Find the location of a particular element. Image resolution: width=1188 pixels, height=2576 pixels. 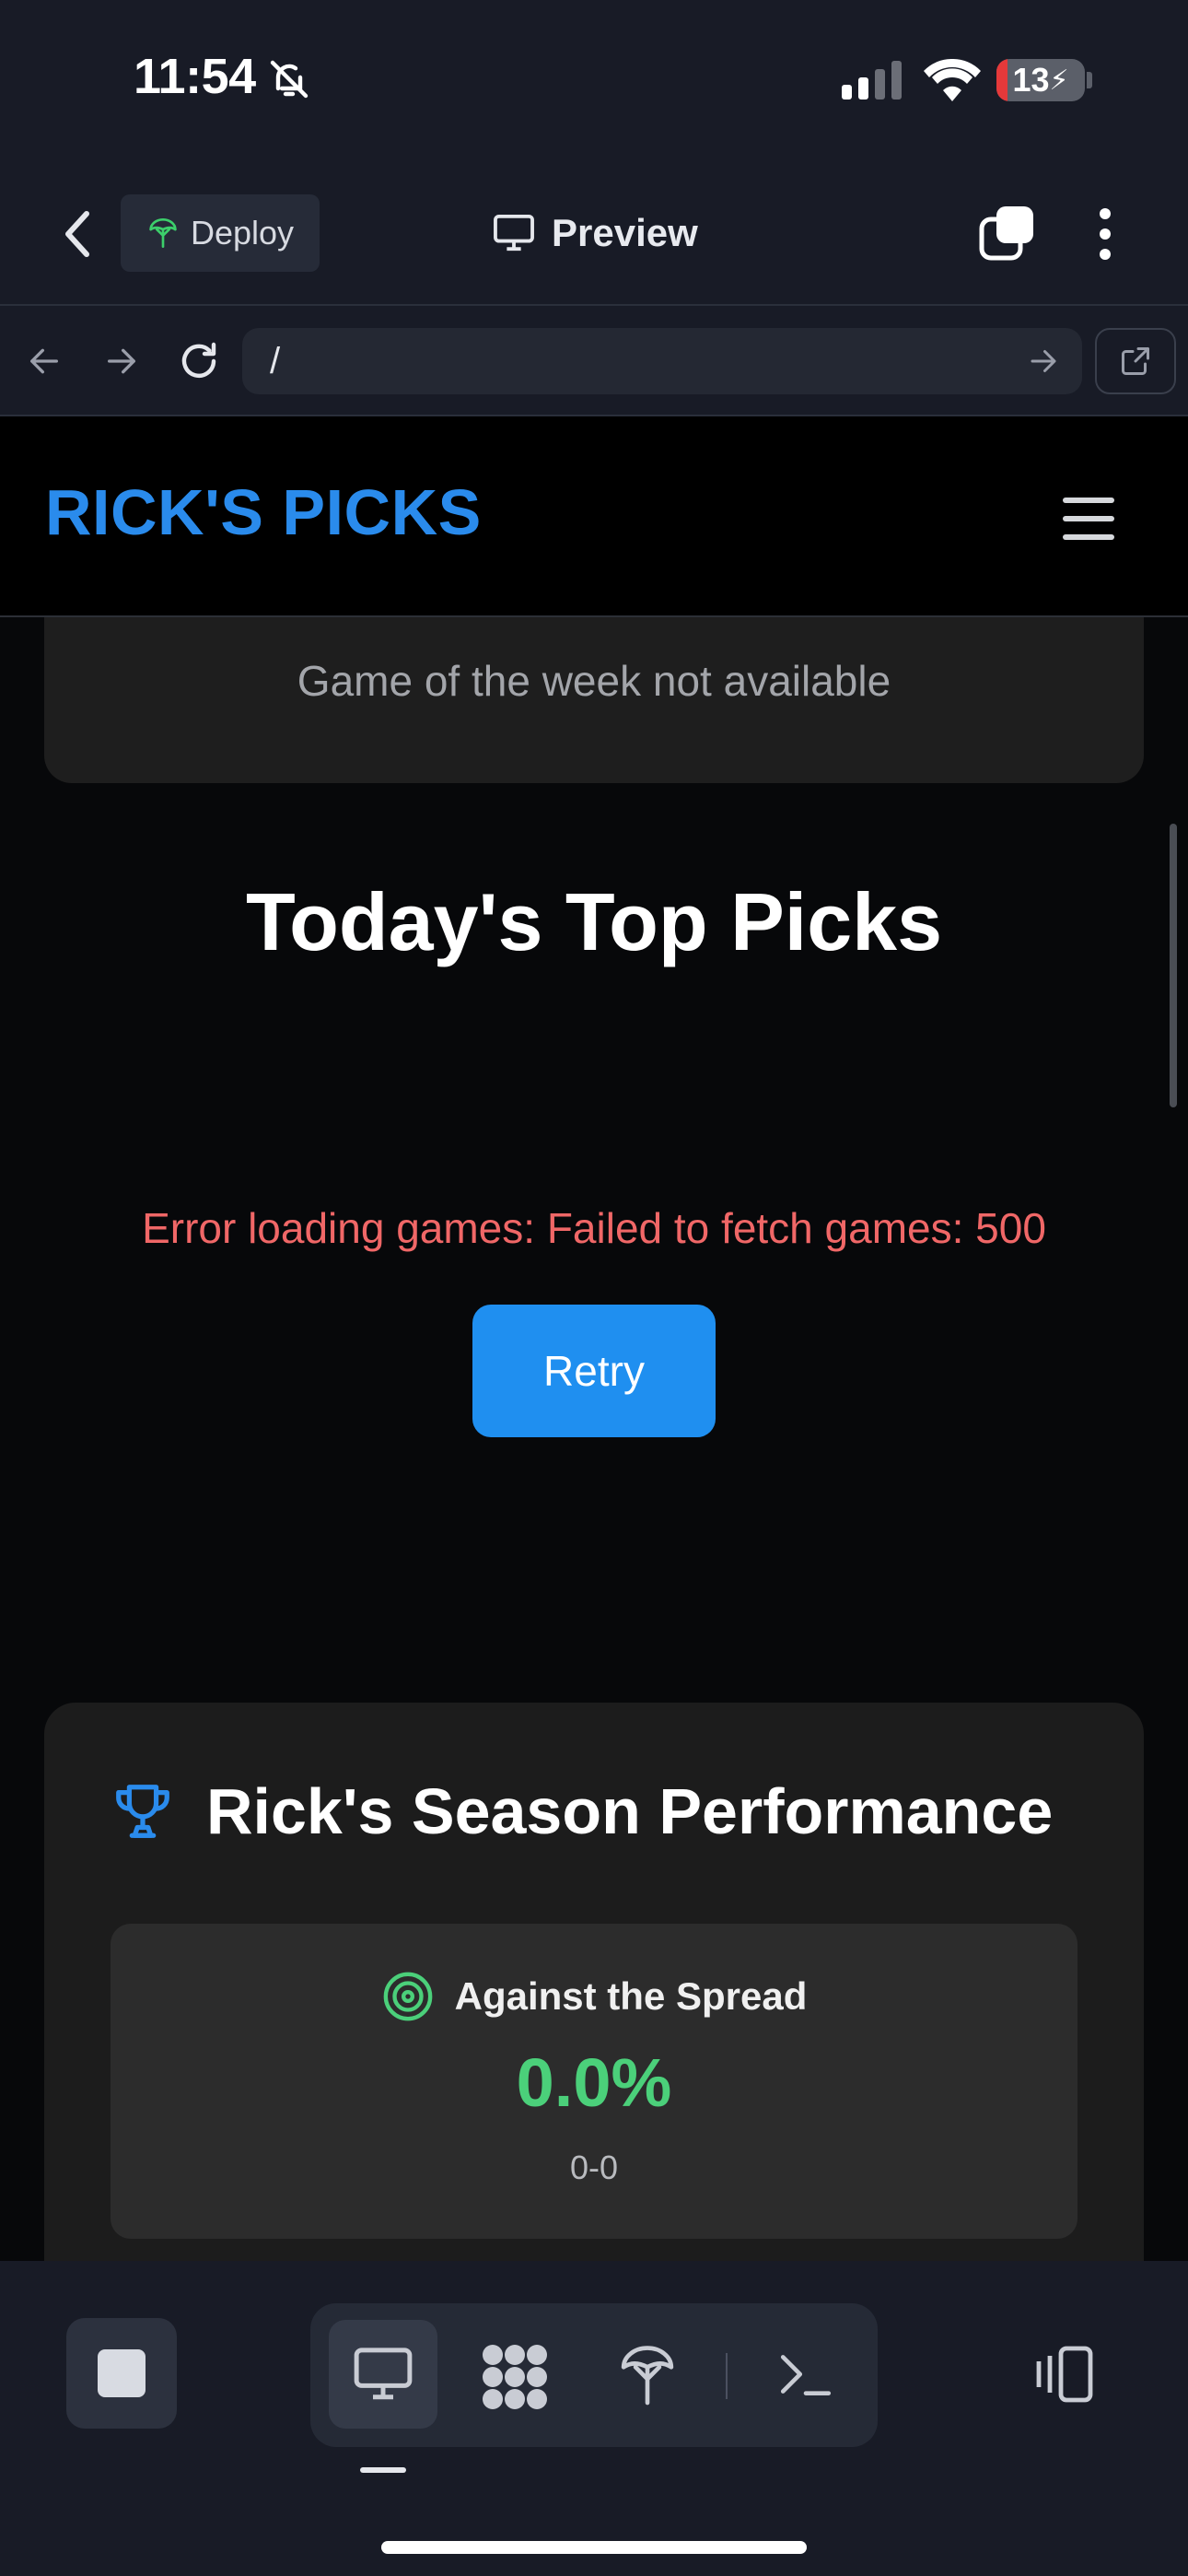

preview-tab: Preview is located at coordinates (595, 233).